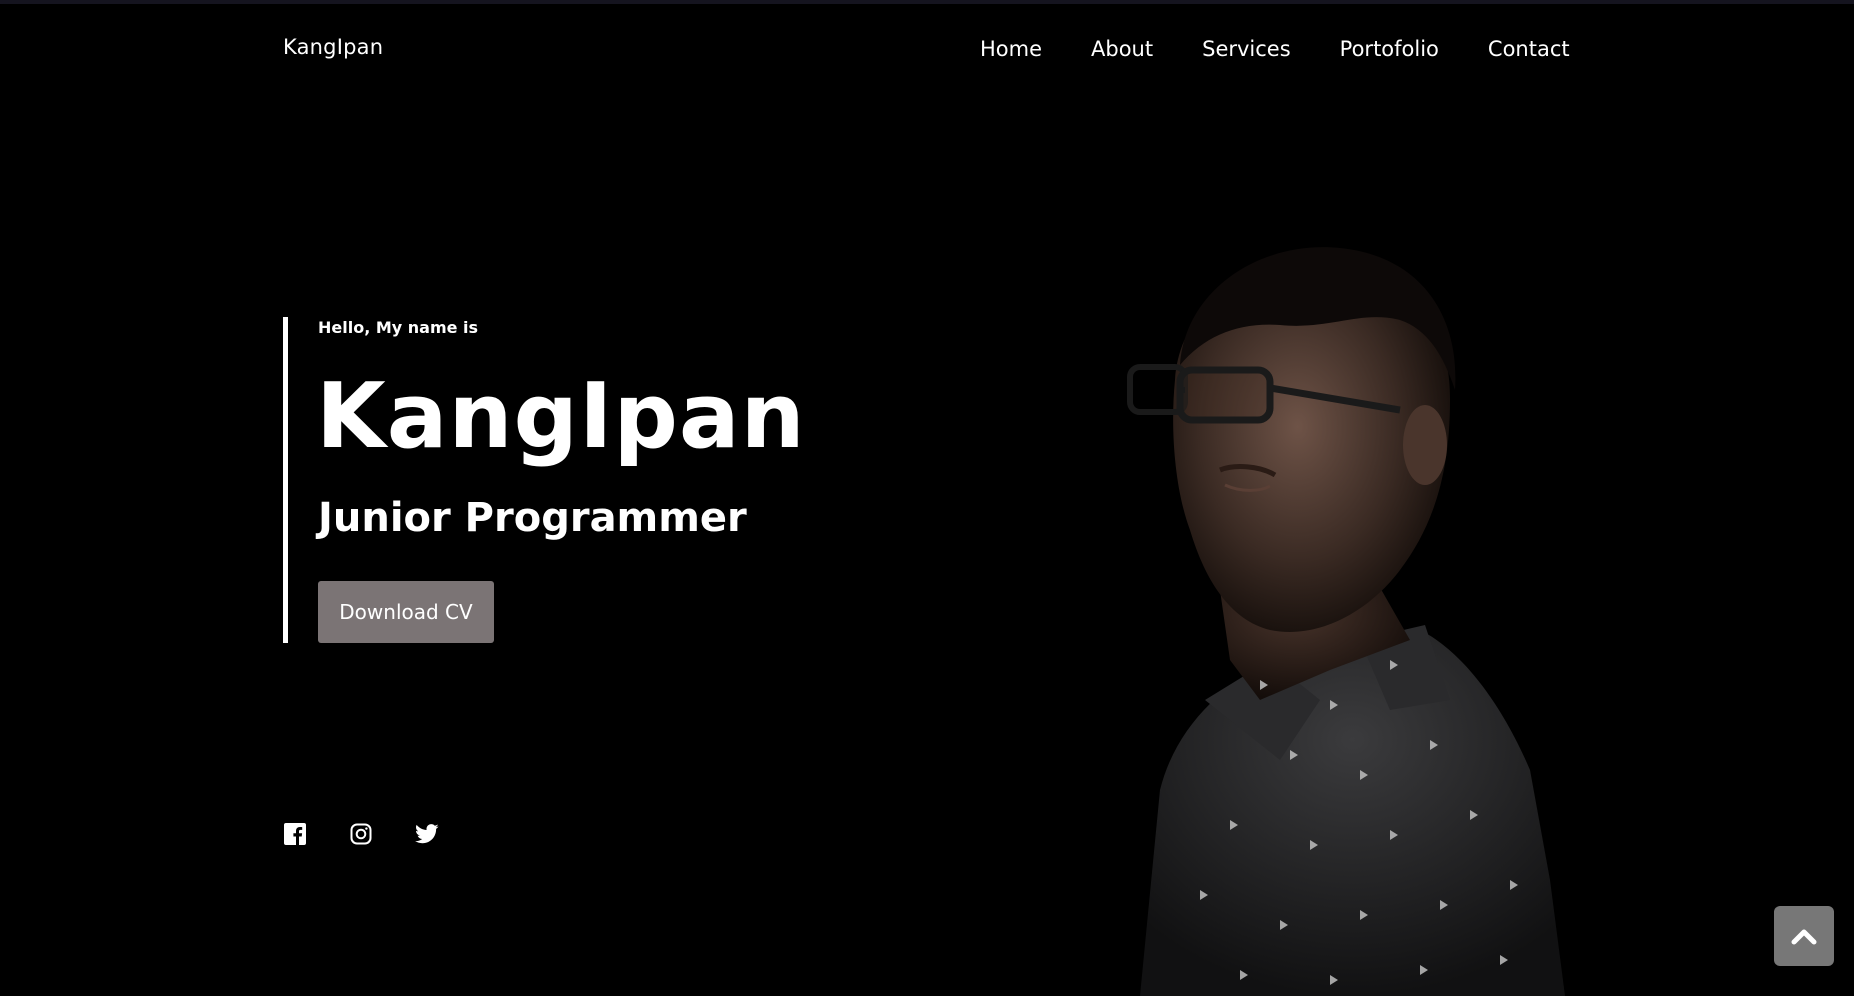 This screenshot has width=1854, height=996. I want to click on nav-services: Services, so click(1246, 49).